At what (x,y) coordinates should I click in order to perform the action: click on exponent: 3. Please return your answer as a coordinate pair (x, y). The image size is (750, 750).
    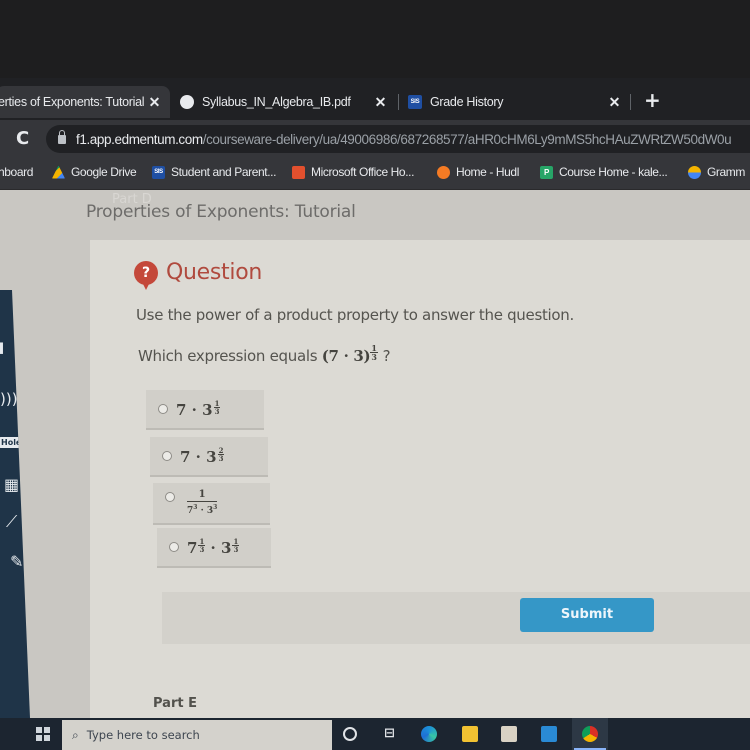
    Looking at the image, I should click on (215, 507).